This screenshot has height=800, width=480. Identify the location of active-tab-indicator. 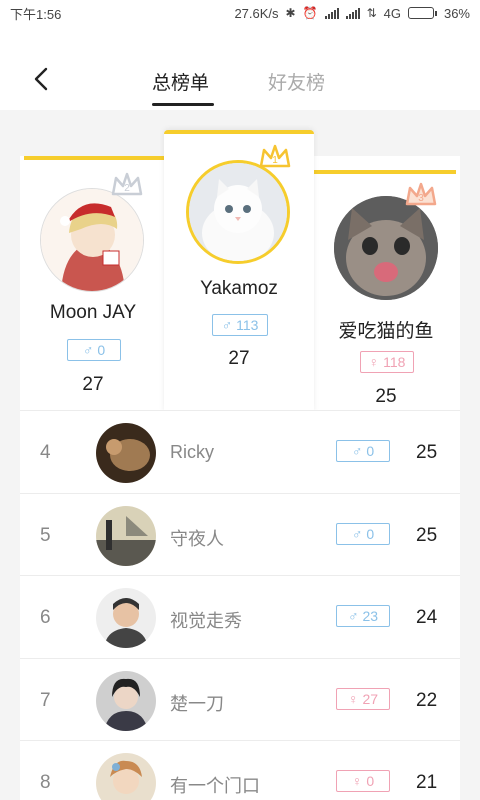
(183, 104).